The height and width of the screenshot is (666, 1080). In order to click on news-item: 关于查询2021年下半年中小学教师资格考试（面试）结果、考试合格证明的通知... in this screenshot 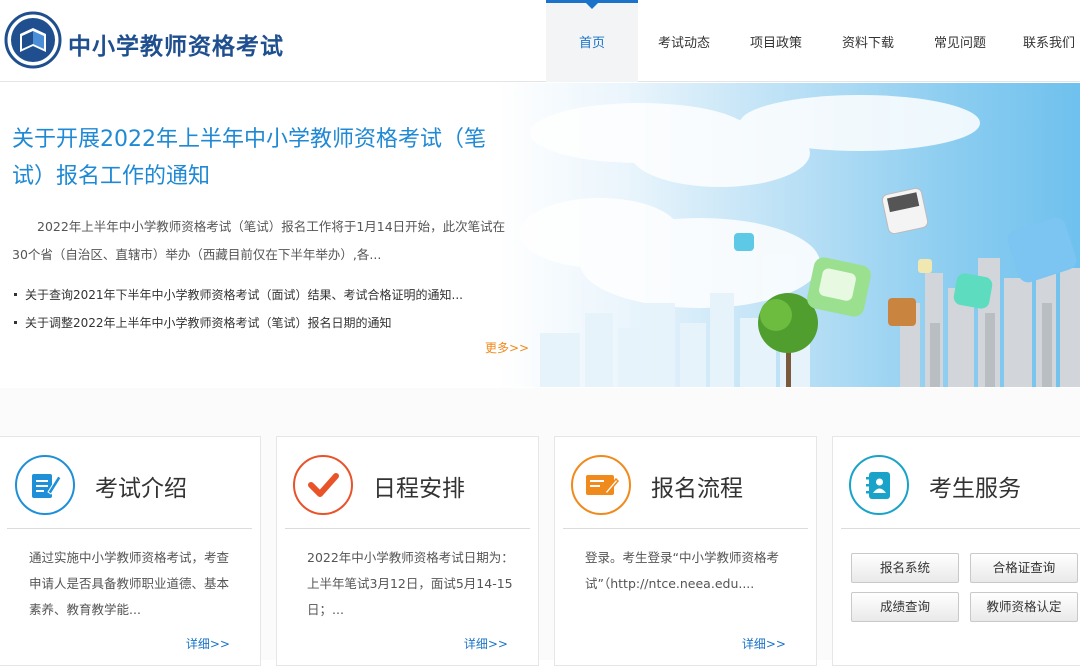, I will do `click(266, 295)`.